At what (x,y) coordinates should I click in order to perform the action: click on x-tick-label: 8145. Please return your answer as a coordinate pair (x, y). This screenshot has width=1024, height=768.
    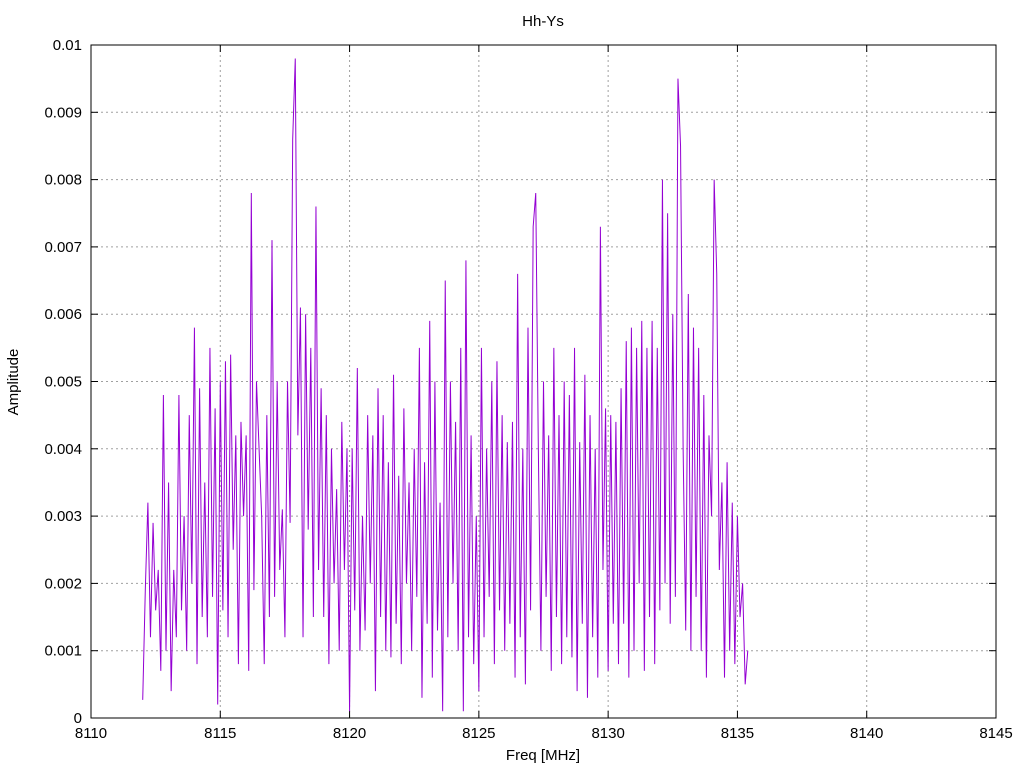
    Looking at the image, I should click on (995, 733).